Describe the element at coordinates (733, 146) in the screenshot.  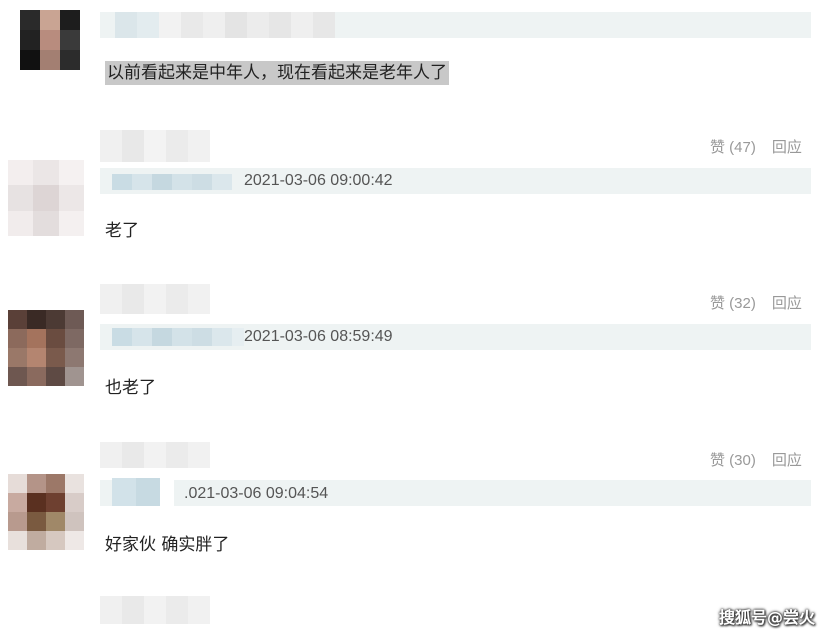
I see `like-button: 赞 (47)` at that location.